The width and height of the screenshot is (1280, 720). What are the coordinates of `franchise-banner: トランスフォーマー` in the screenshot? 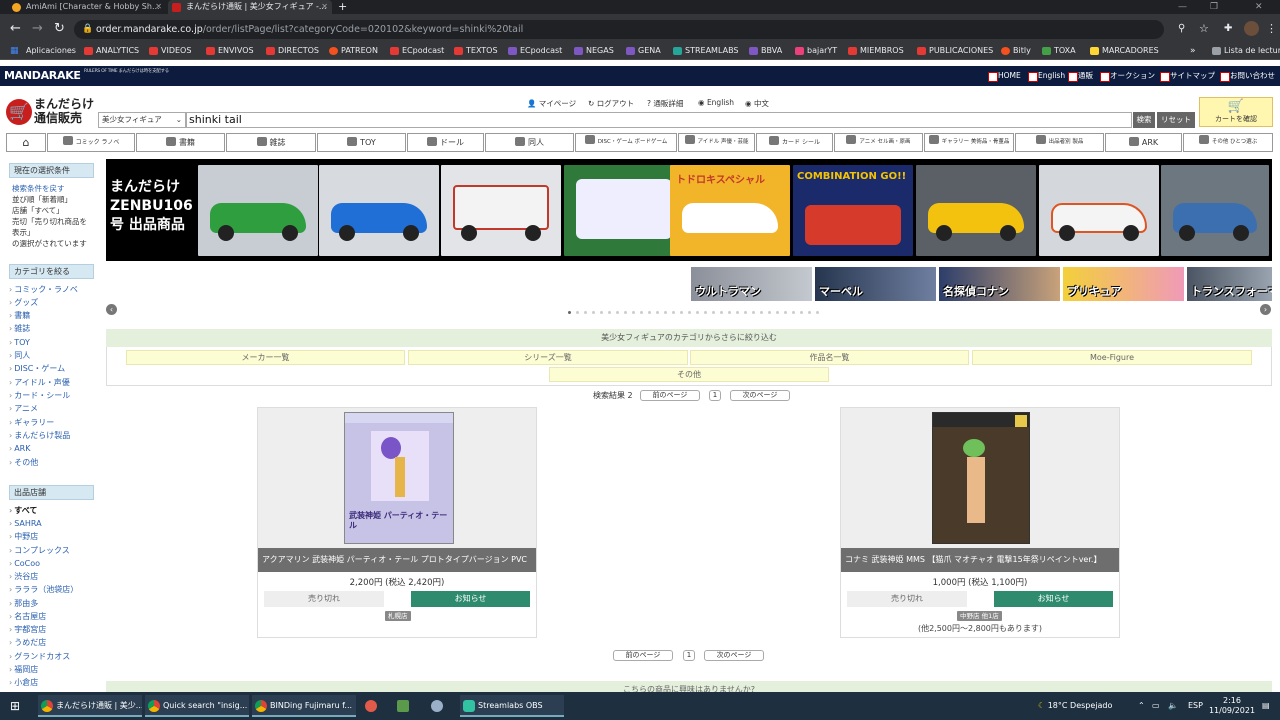 It's located at (1229, 284).